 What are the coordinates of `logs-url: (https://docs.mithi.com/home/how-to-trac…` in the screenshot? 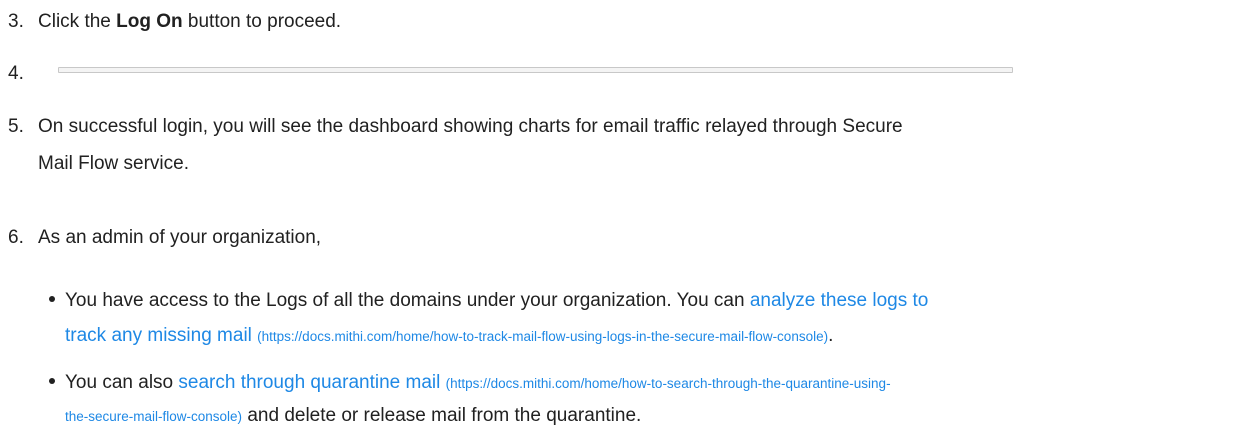 It's located at (543, 337).